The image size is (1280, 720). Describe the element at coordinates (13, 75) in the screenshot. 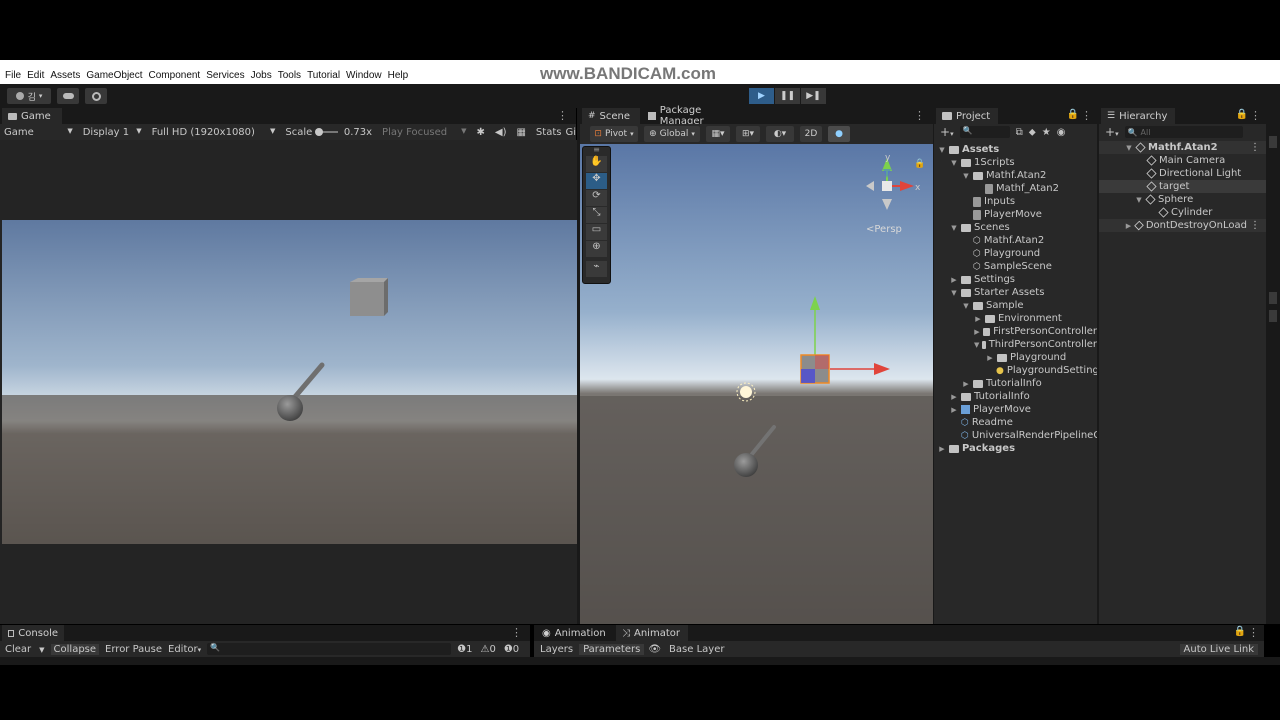

I see `menu-file: File` at that location.